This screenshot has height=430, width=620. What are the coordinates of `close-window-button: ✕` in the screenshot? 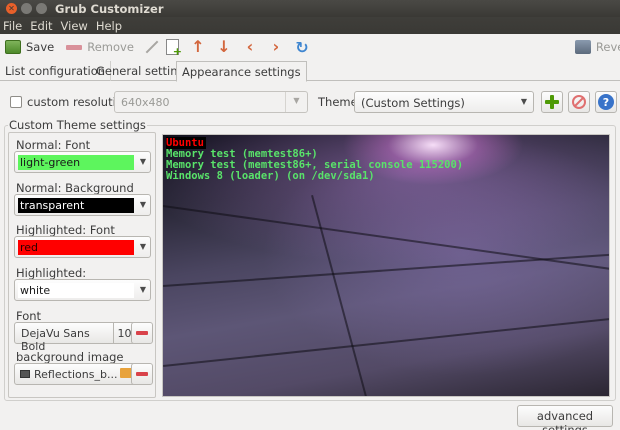 It's located at (11, 8).